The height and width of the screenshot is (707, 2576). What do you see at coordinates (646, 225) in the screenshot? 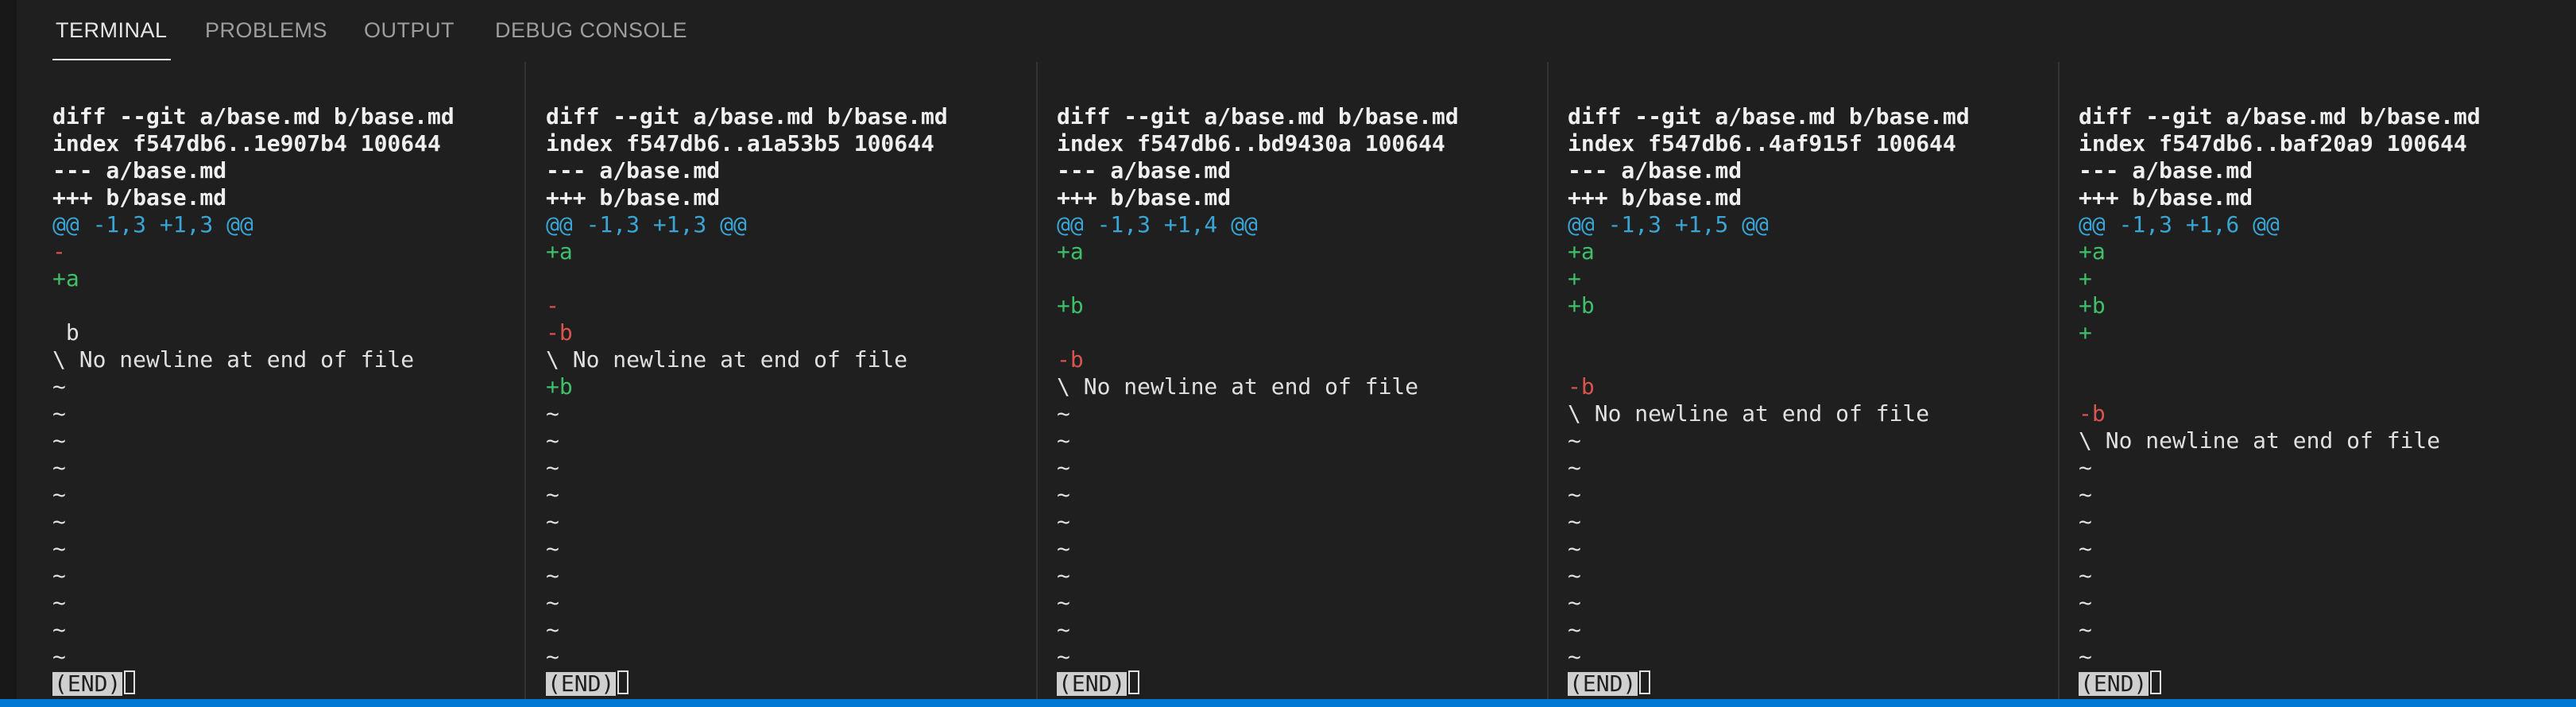
I see `diff-line: @@ -1,3 +1,3 @@` at bounding box center [646, 225].